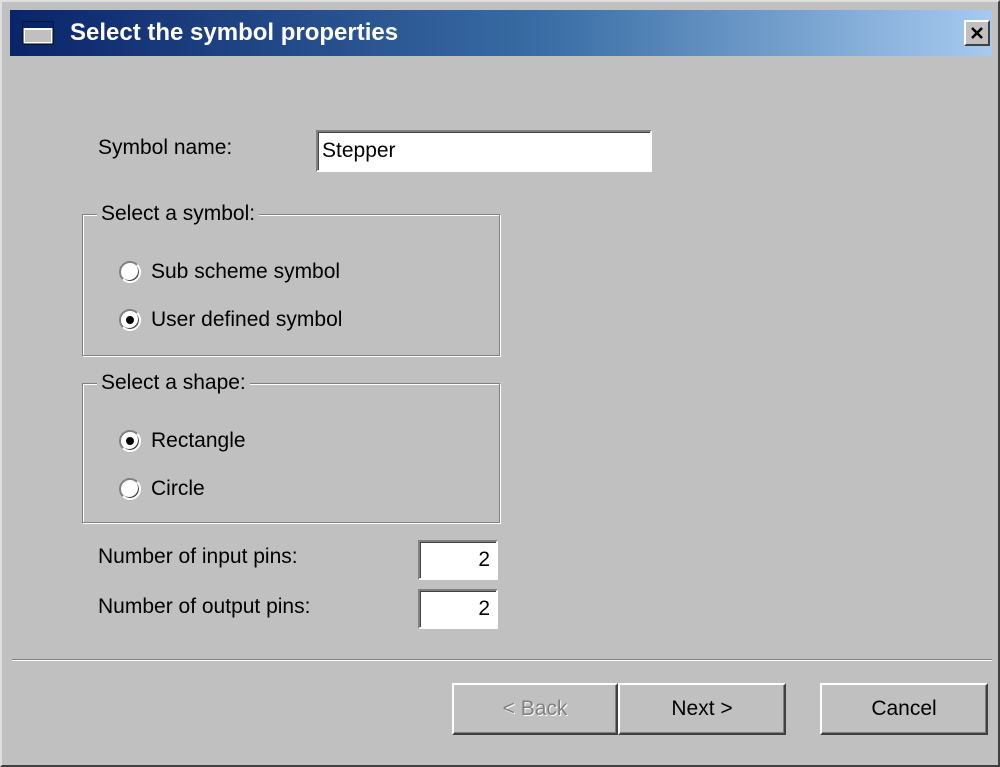  What do you see at coordinates (458, 560) in the screenshot?
I see `input-pins-field` at bounding box center [458, 560].